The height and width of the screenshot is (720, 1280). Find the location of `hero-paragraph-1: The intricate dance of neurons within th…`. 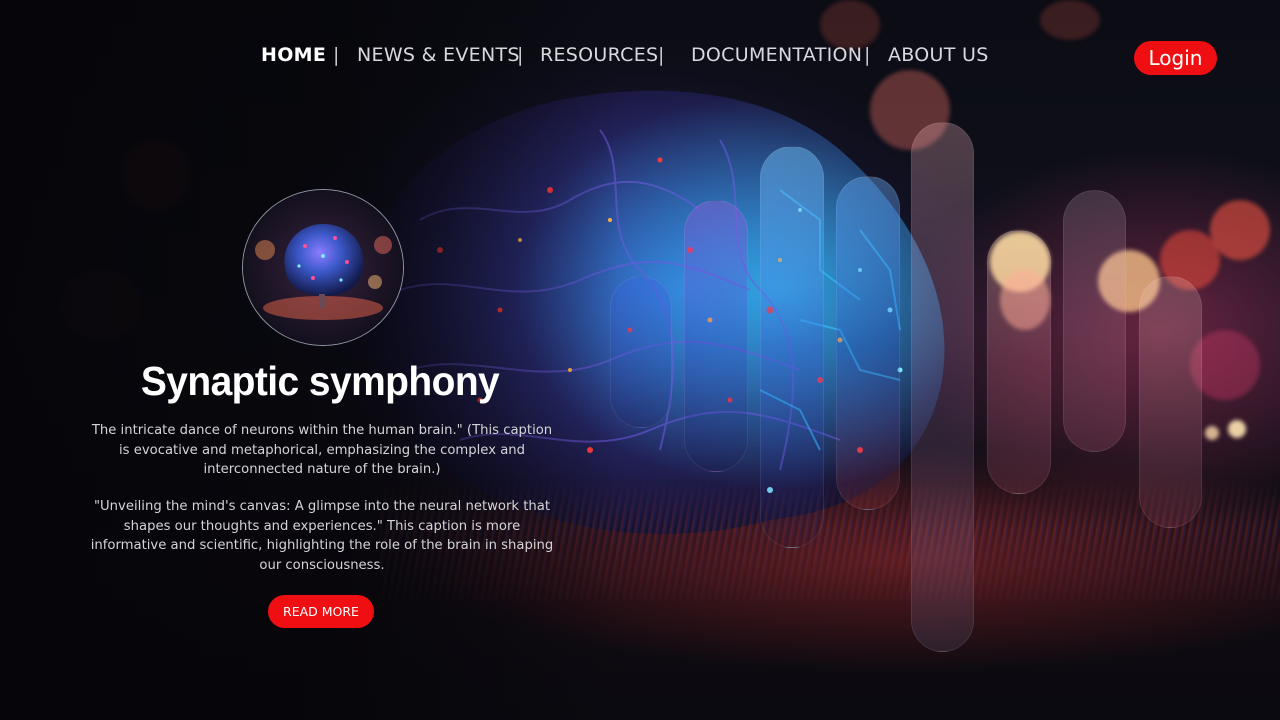

hero-paragraph-1: The intricate dance of neurons within th… is located at coordinates (322, 450).